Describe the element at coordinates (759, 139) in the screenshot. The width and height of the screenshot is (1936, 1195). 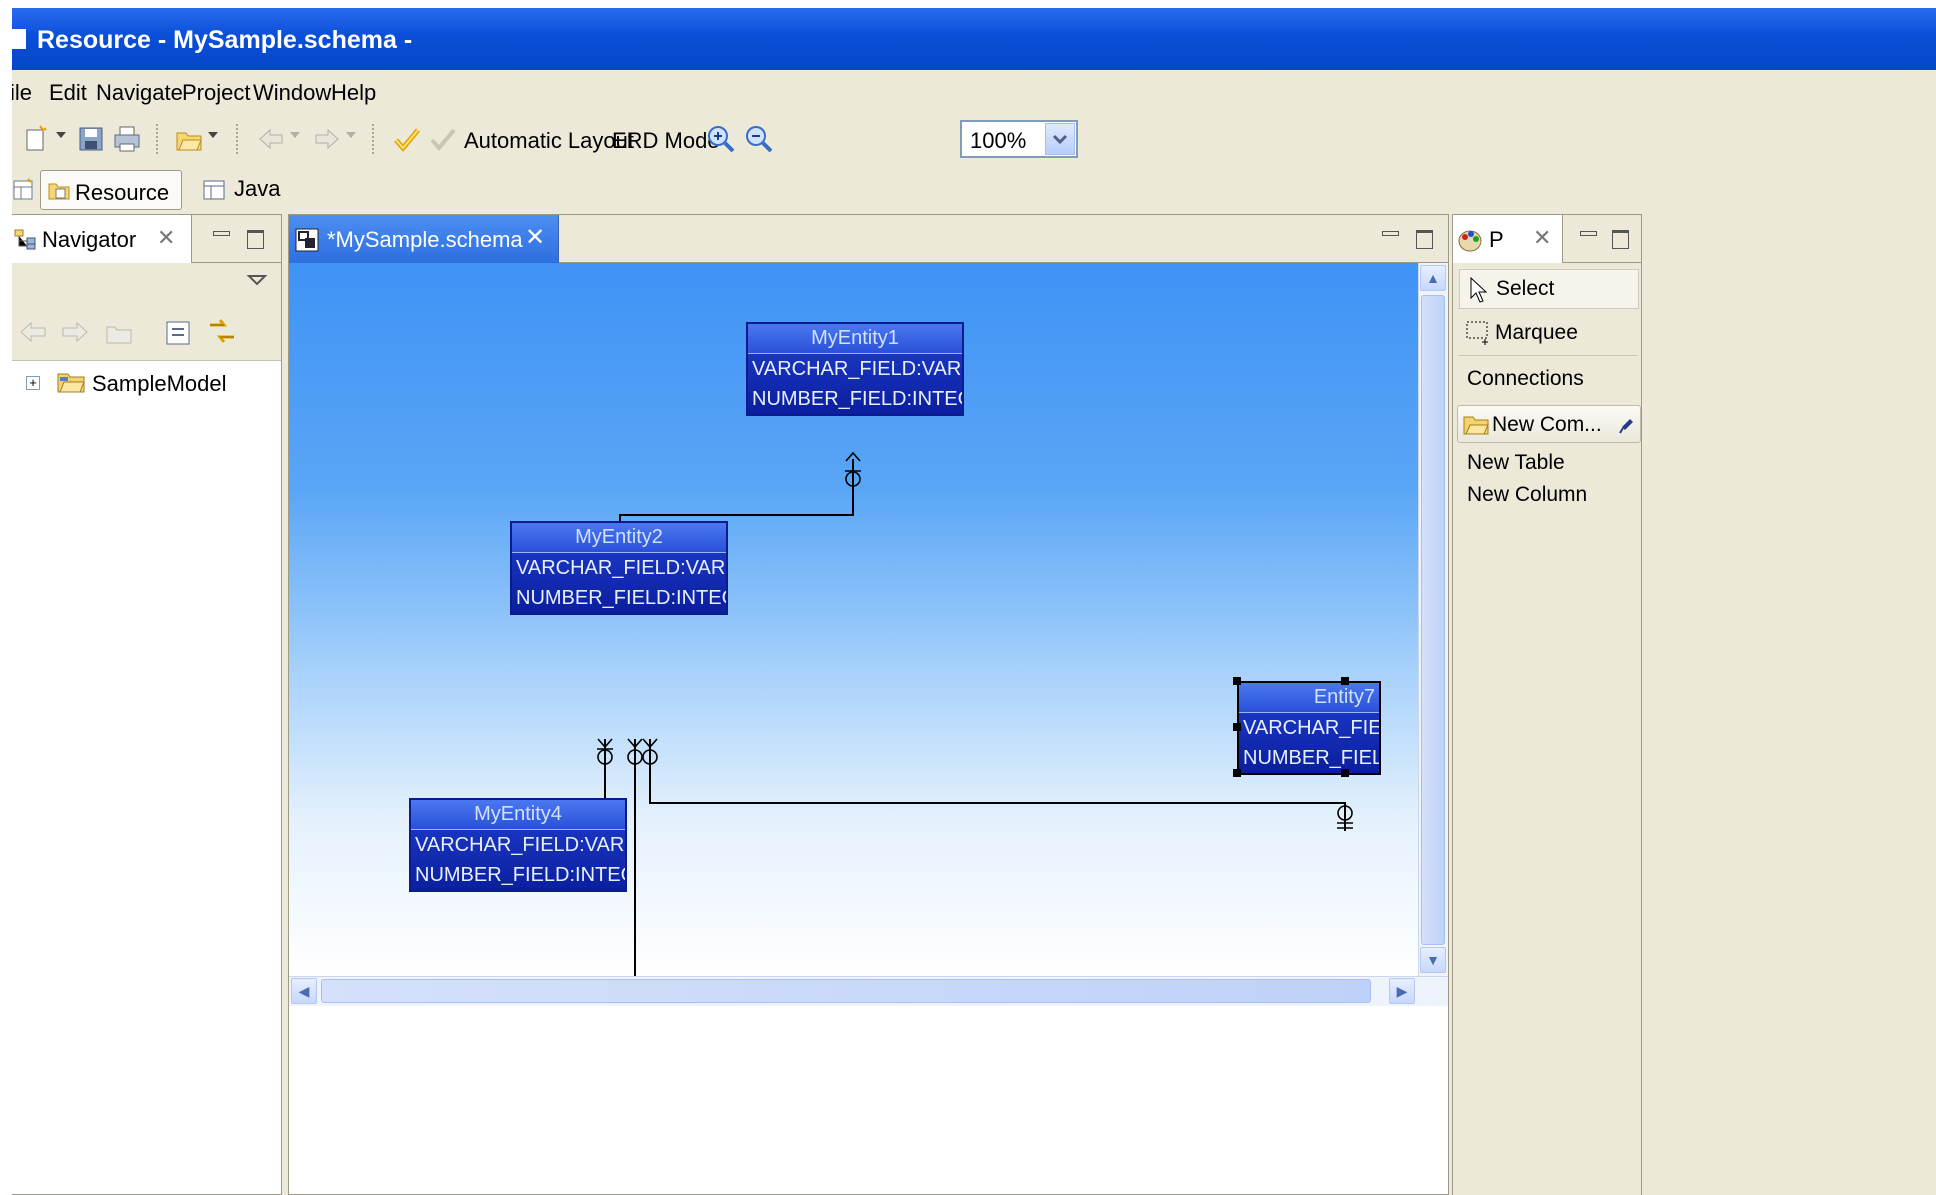
I see `zoom-out-icon` at that location.